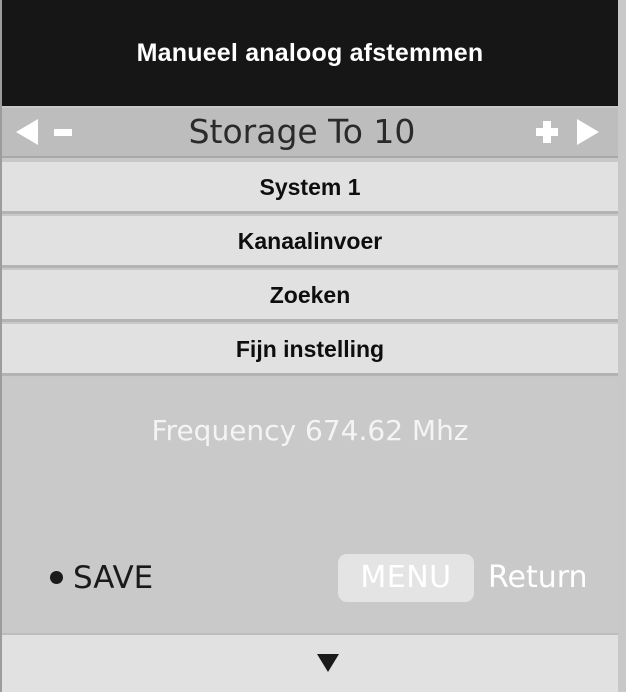  Describe the element at coordinates (310, 662) in the screenshot. I see `footer-bar` at that location.